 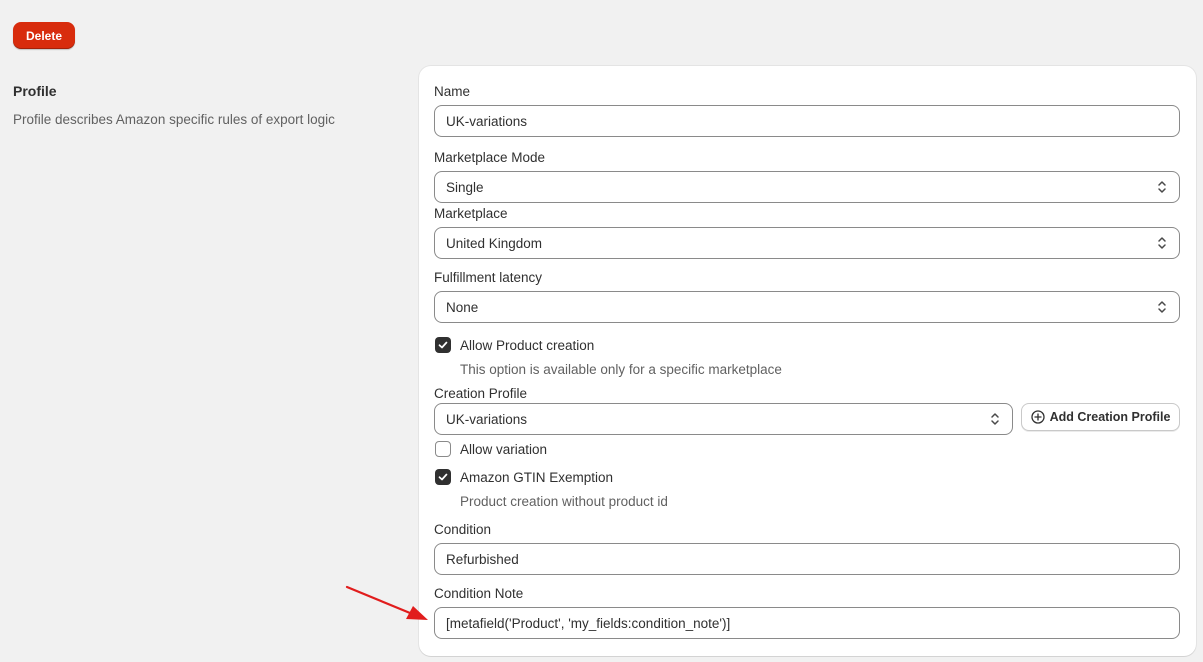 What do you see at coordinates (452, 91) in the screenshot?
I see `name-label: Name` at bounding box center [452, 91].